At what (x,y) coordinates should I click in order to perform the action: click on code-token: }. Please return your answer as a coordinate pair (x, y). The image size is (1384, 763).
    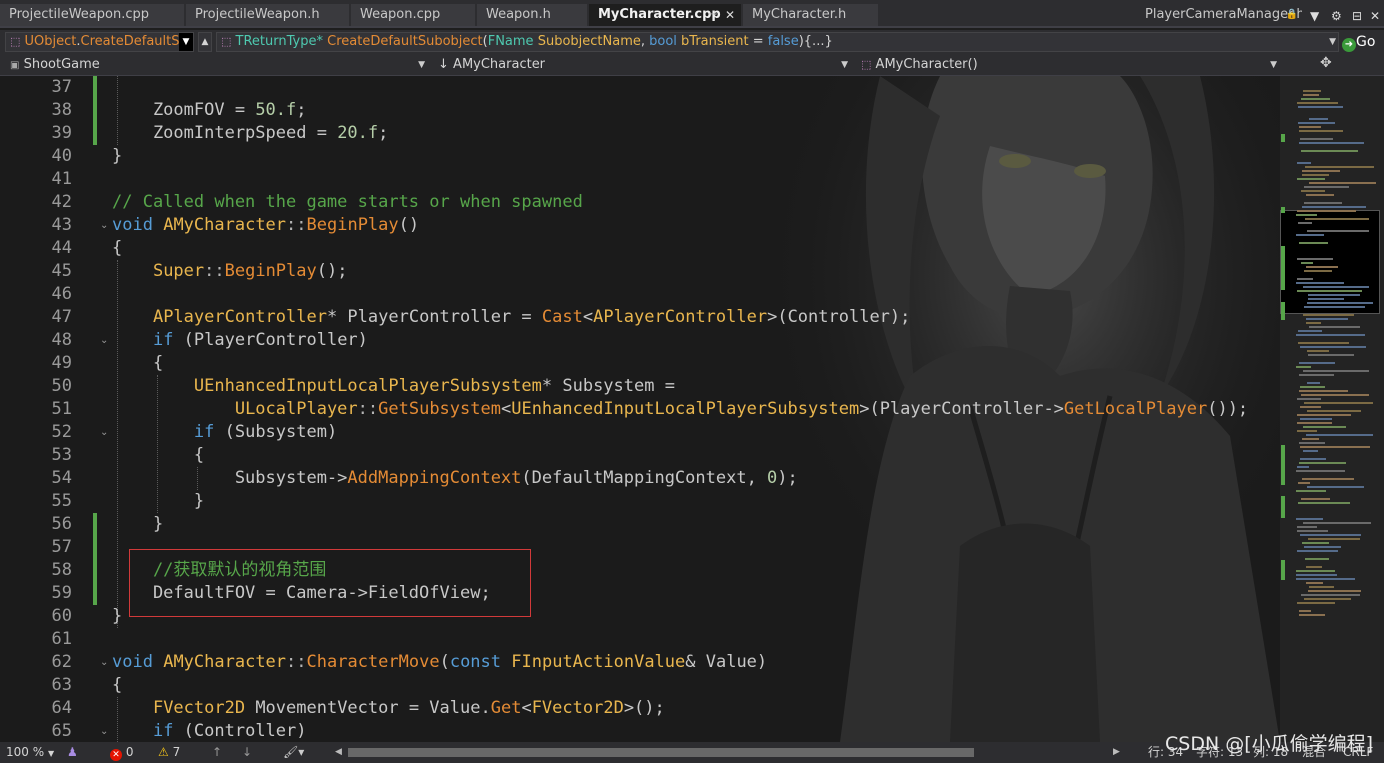
    Looking at the image, I should click on (117, 616).